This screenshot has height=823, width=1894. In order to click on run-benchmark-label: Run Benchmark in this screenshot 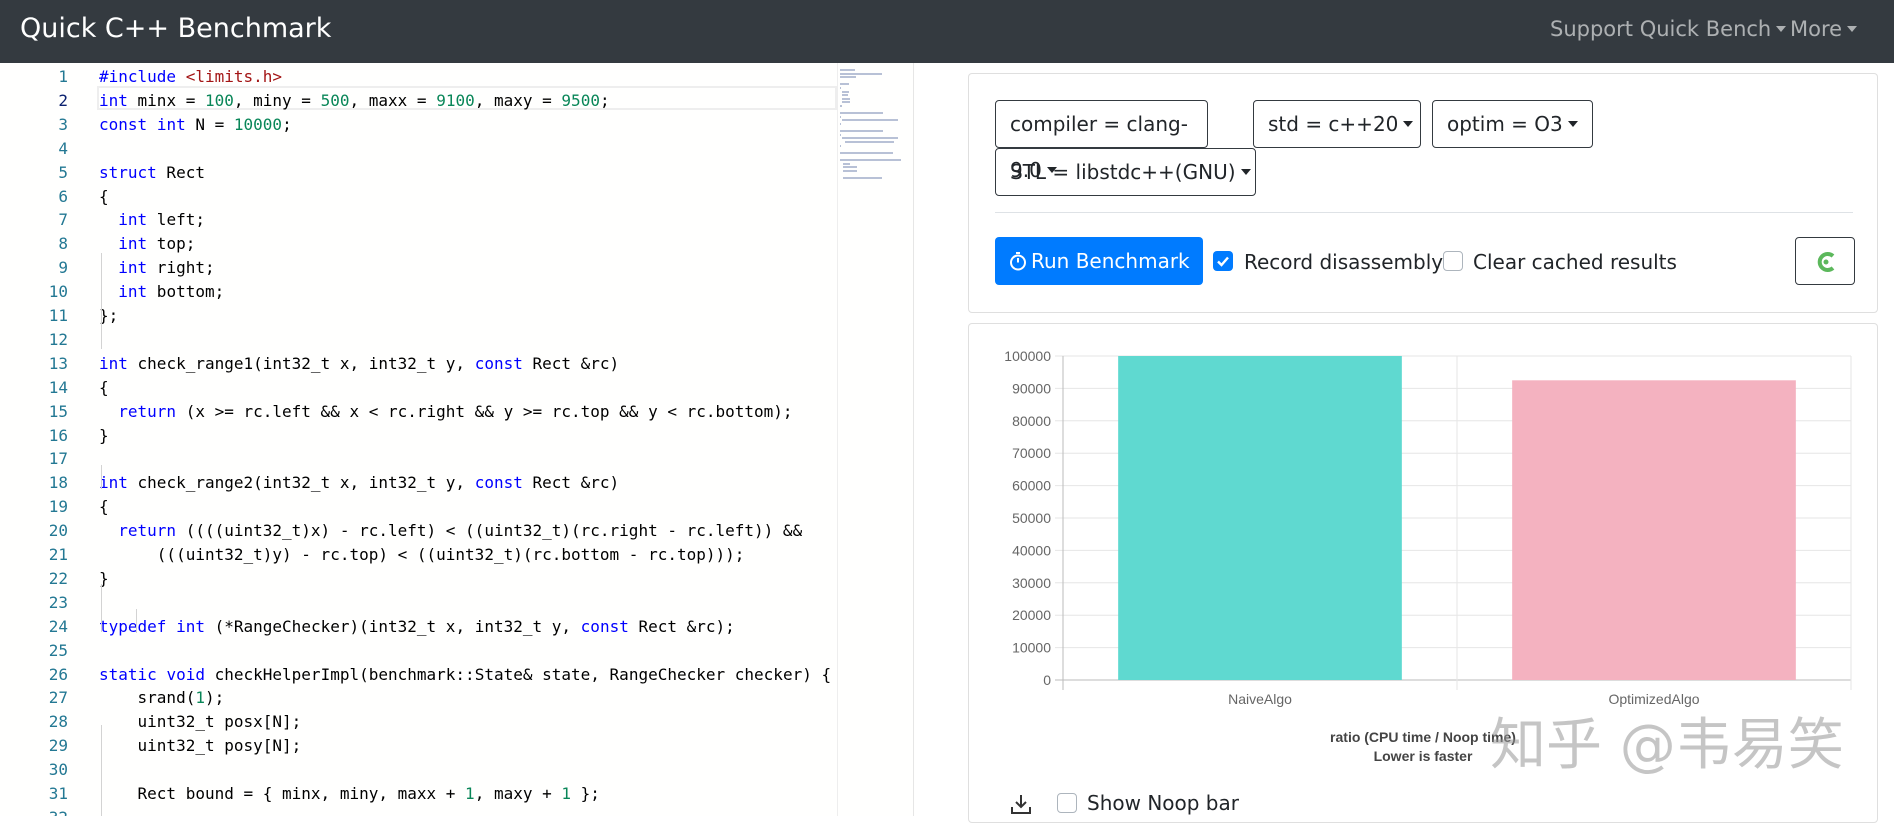, I will do `click(1110, 261)`.